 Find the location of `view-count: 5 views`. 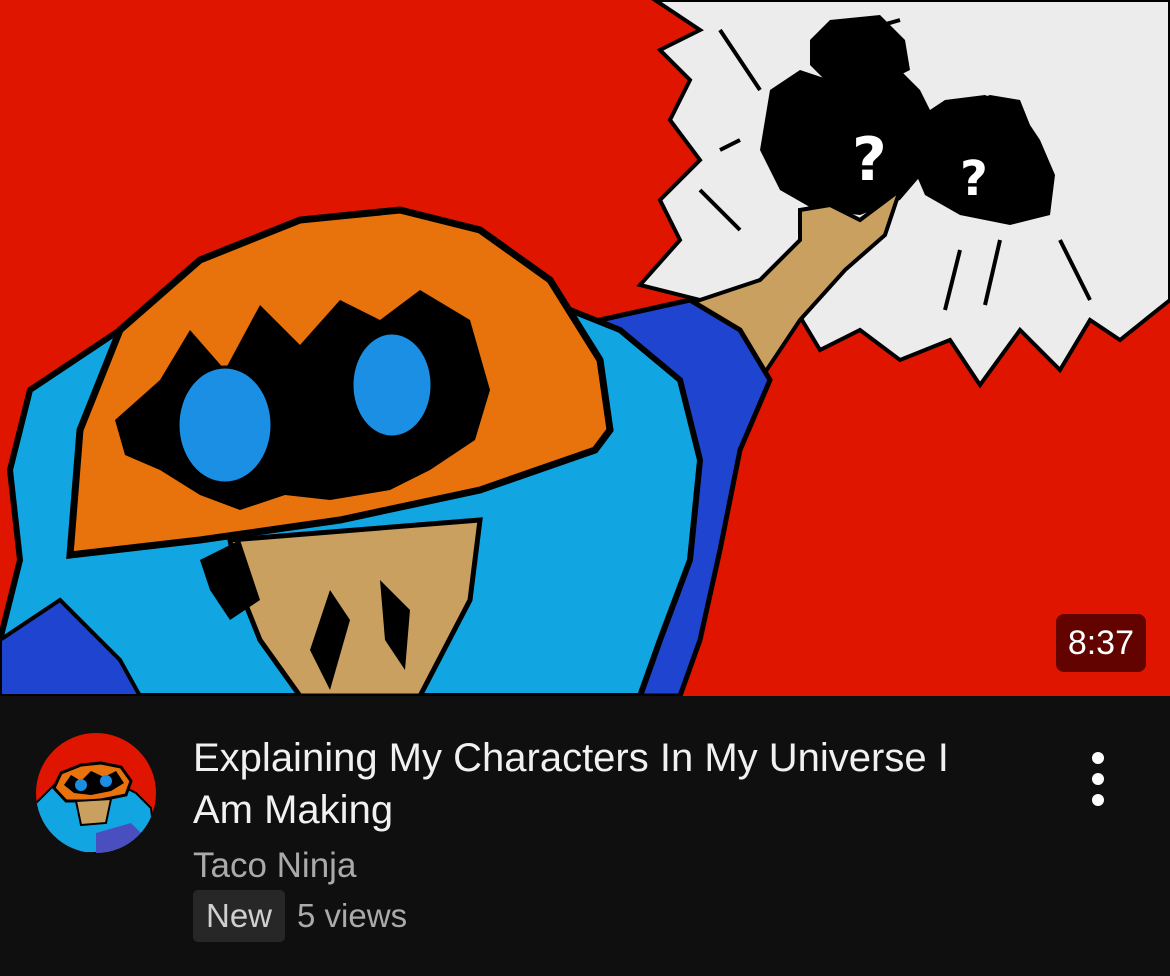

view-count: 5 views is located at coordinates (352, 915).